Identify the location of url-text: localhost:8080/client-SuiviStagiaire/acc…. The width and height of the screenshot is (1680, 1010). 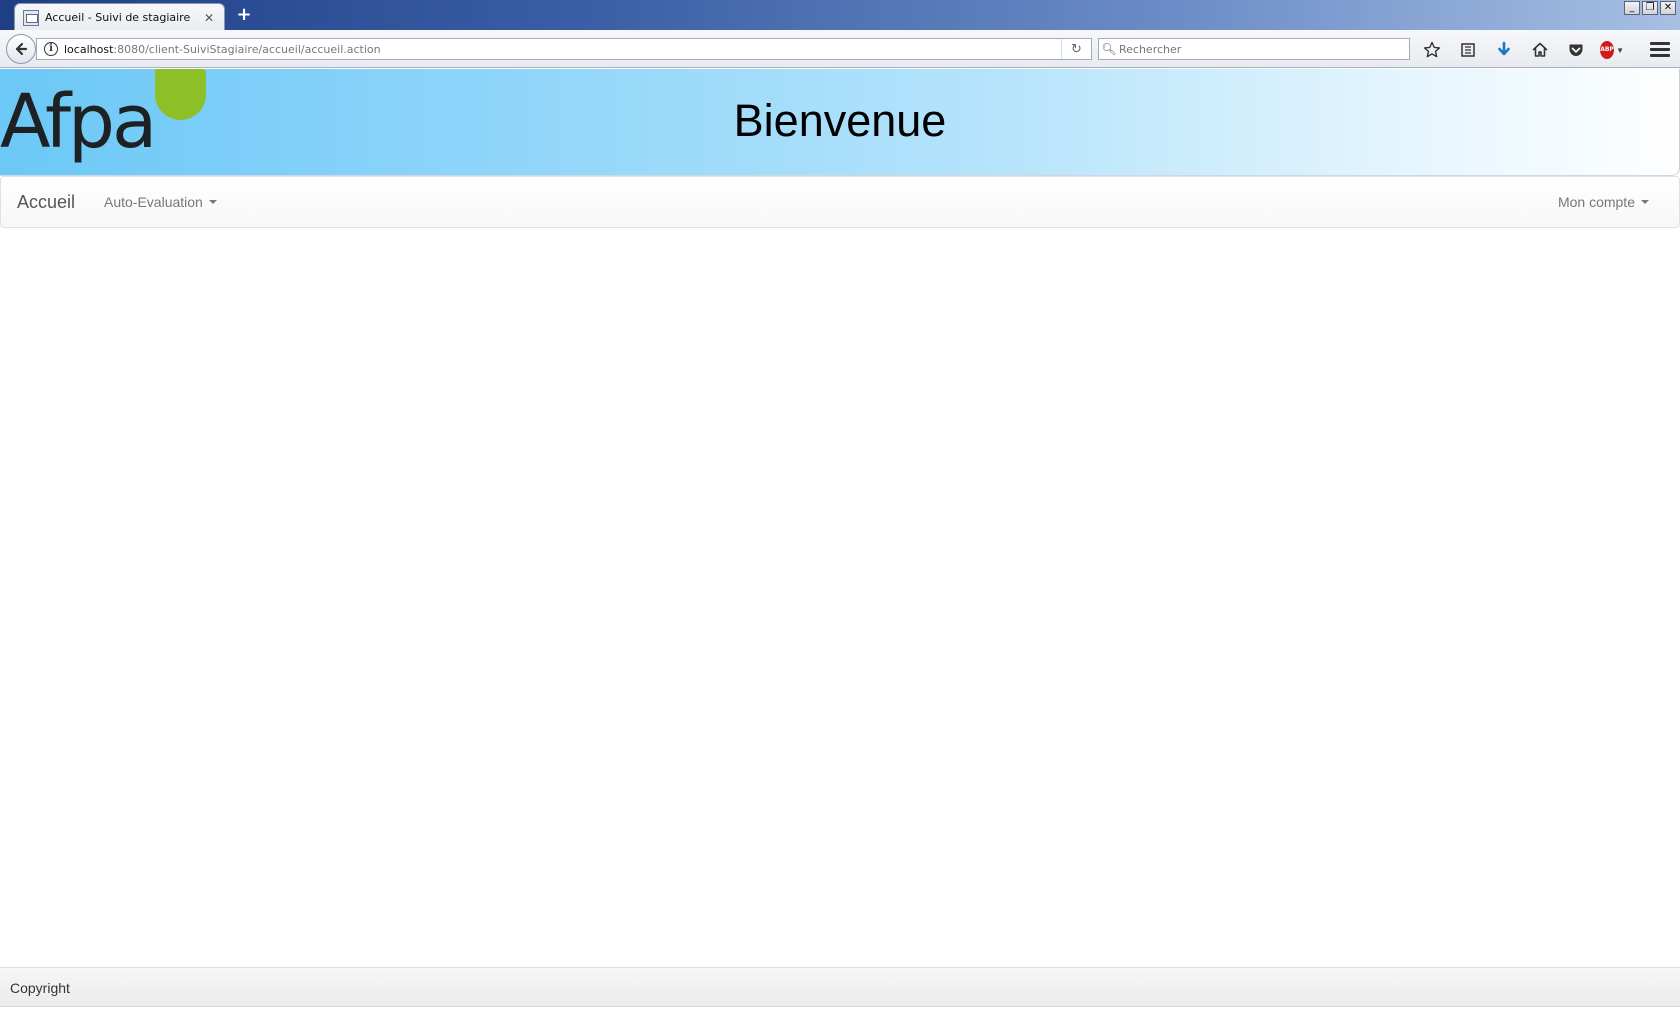
(562, 49).